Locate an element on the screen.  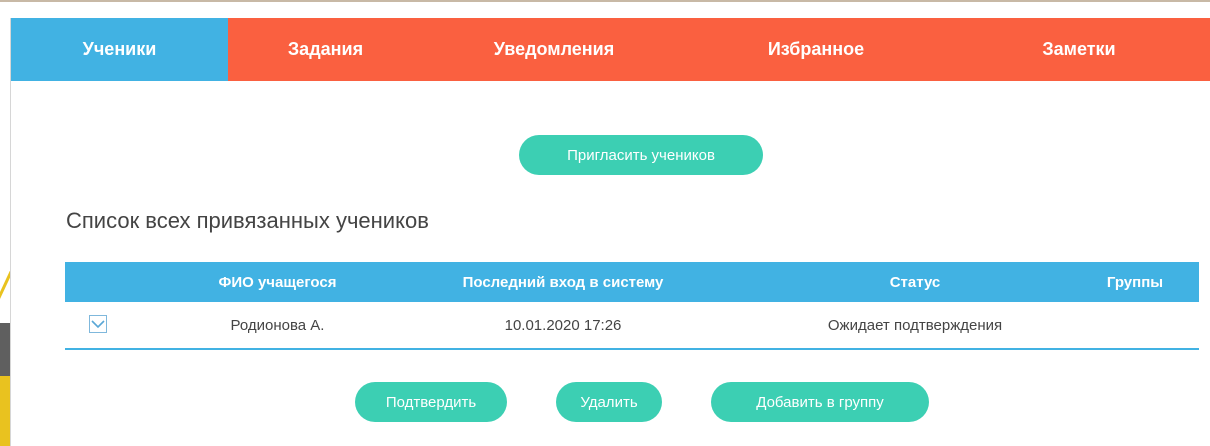
section-title: Список всех привязанных учеников is located at coordinates (247, 220).